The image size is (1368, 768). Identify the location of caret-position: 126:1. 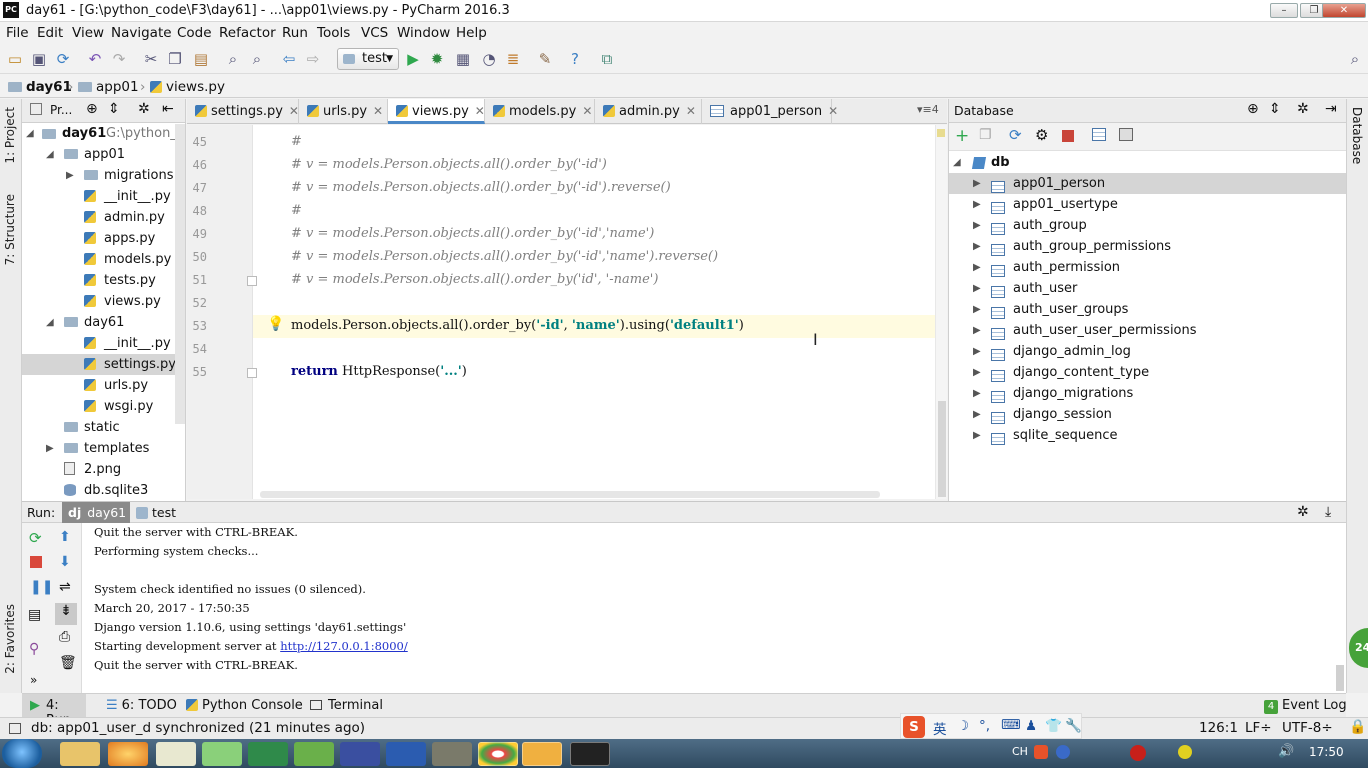
(1218, 728).